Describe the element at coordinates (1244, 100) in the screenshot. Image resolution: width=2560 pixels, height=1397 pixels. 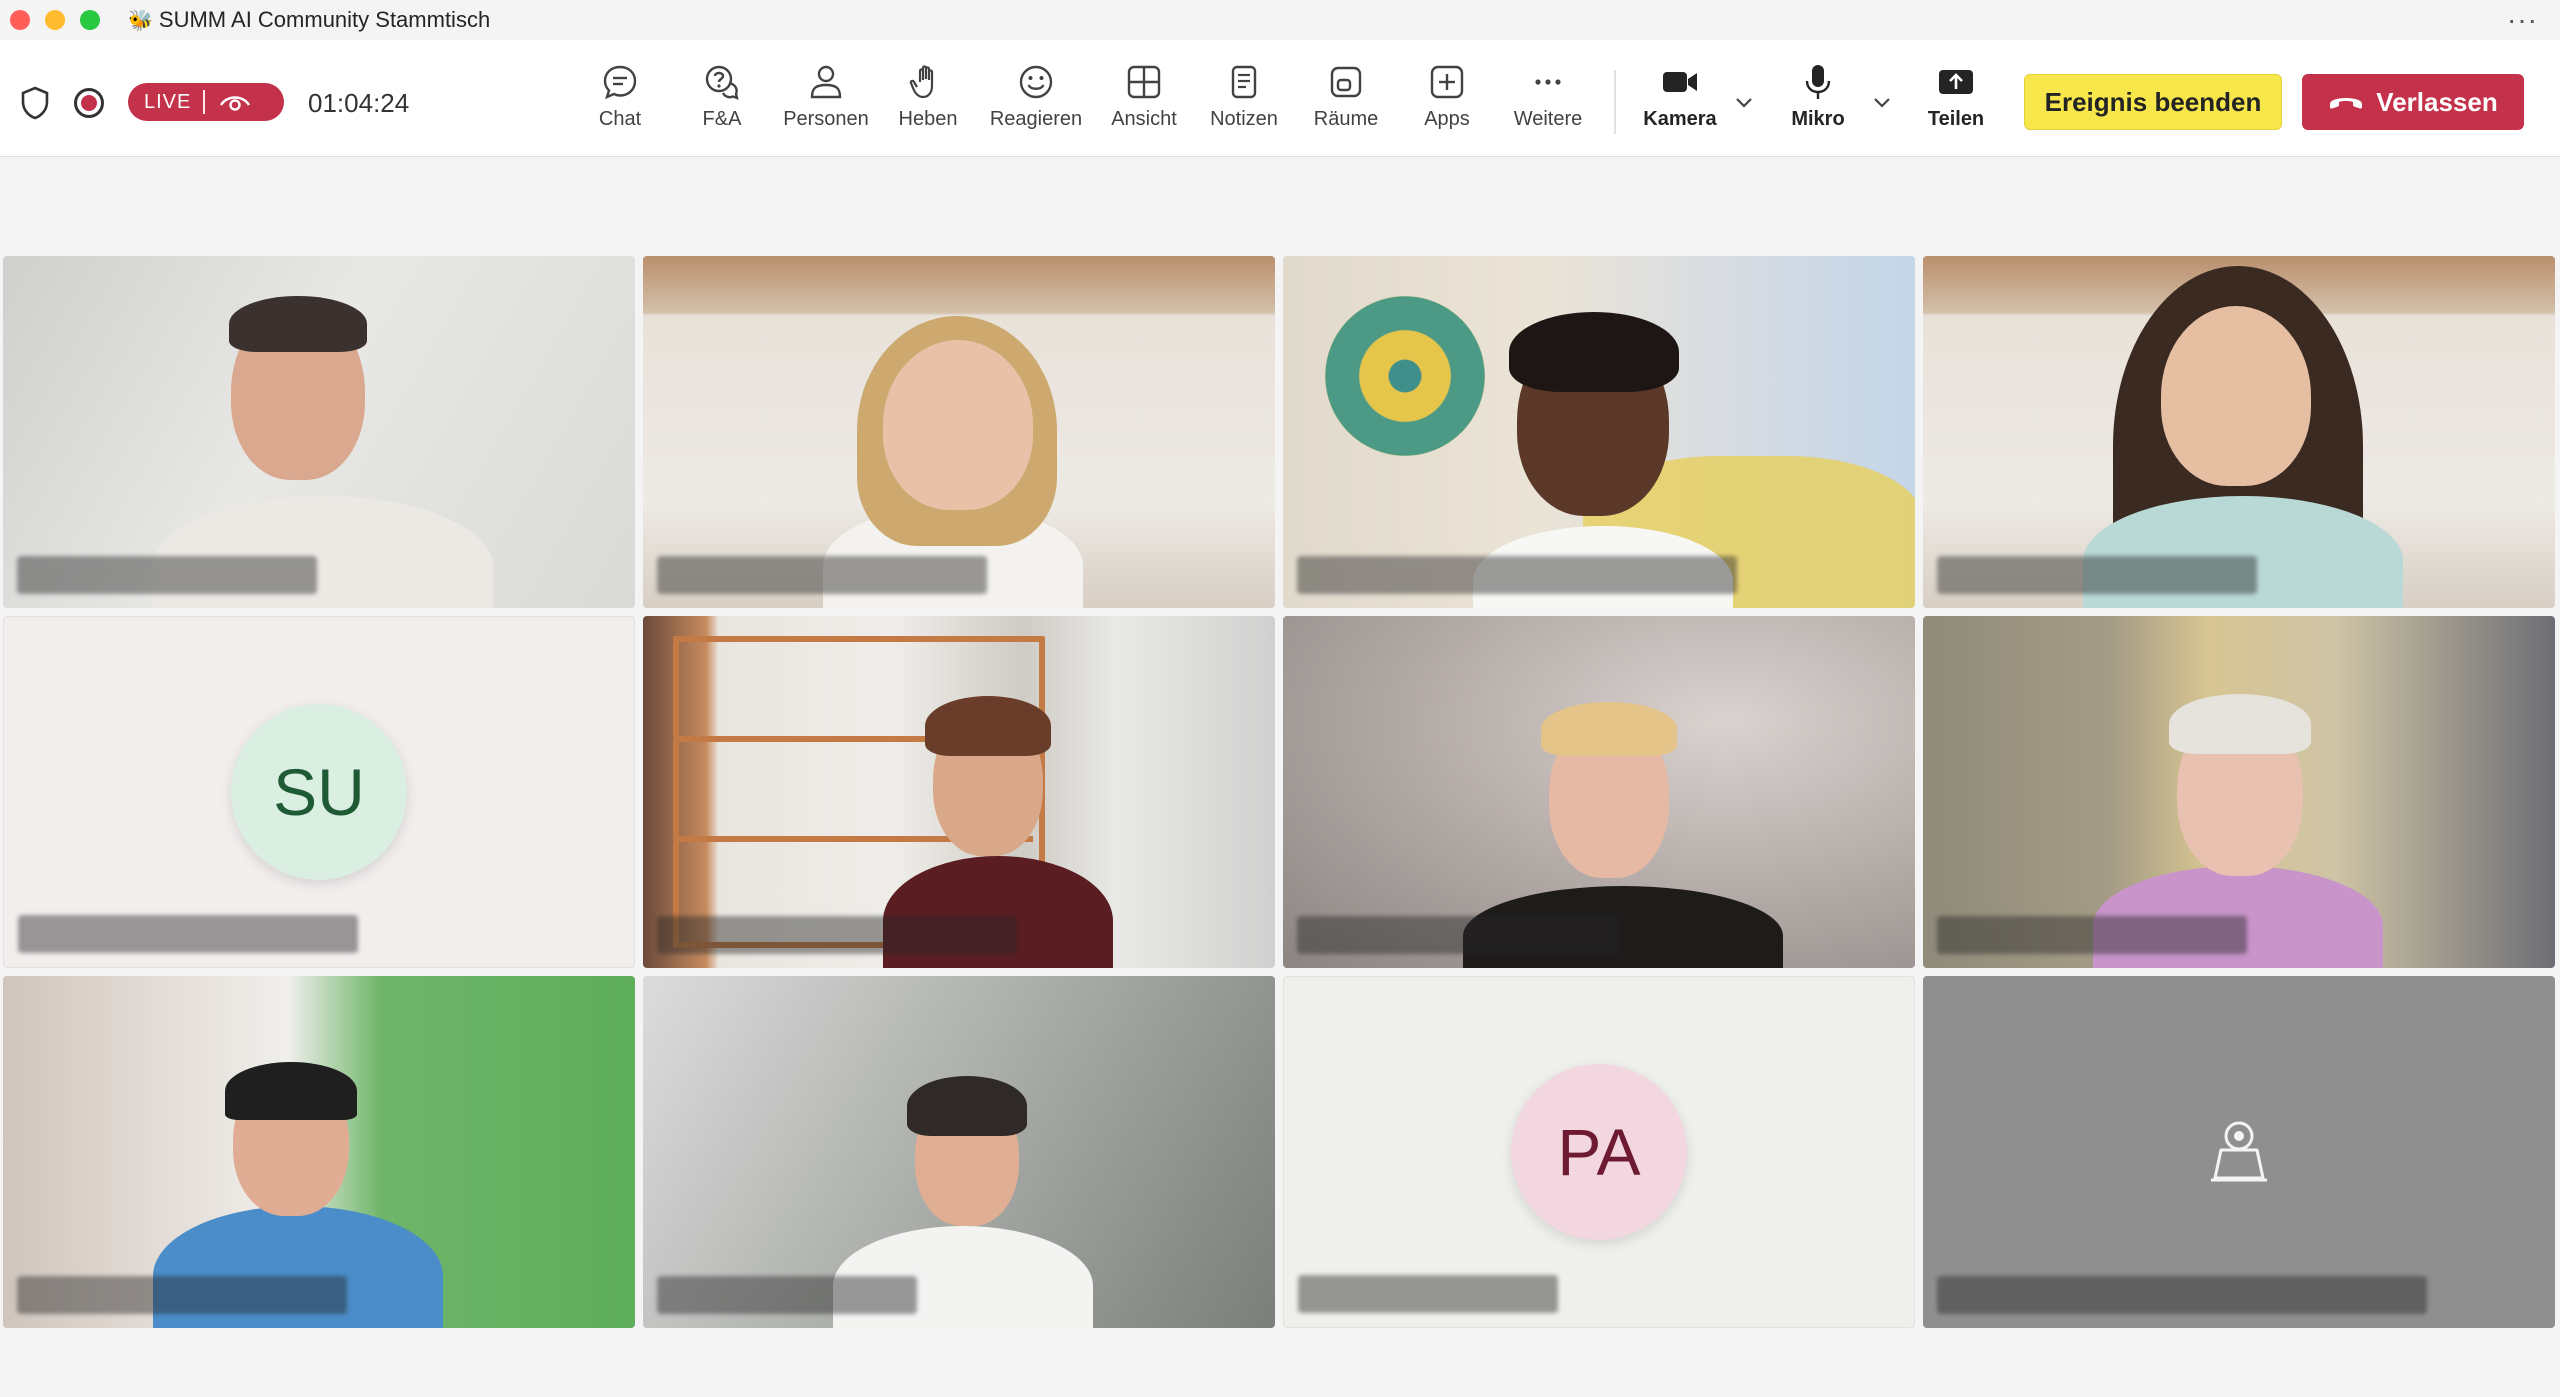
I see `notes-button: Notizen` at that location.